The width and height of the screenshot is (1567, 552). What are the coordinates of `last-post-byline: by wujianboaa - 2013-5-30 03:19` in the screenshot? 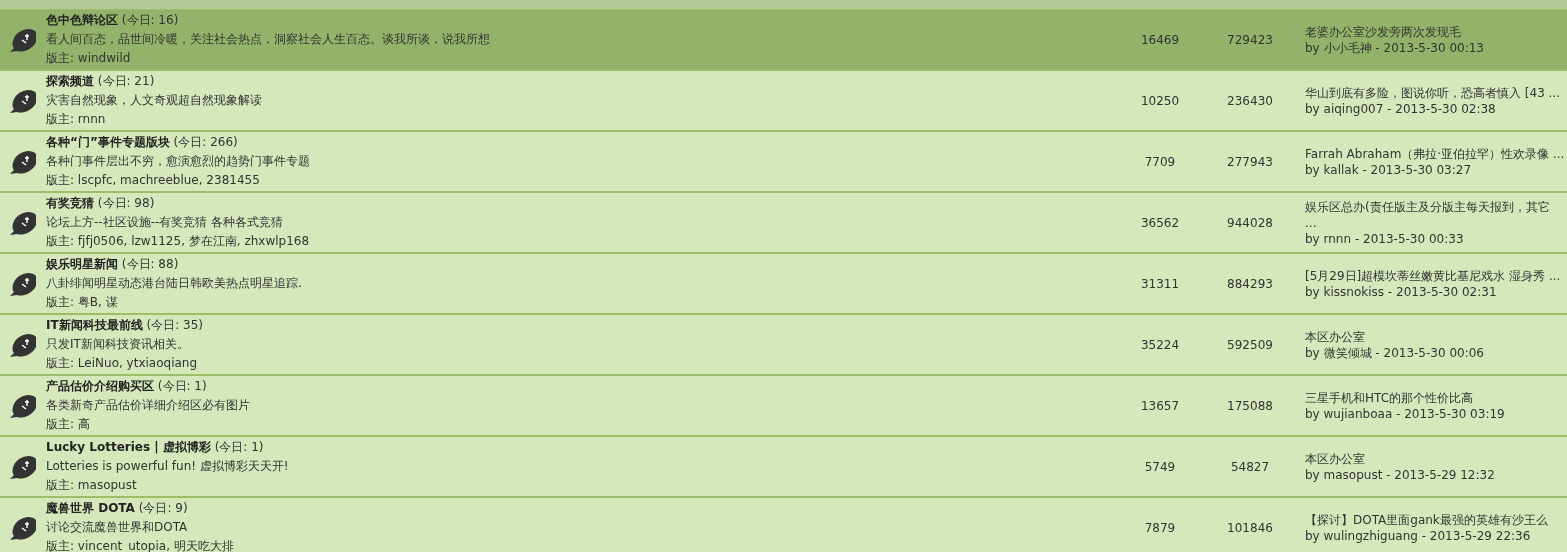 It's located at (1405, 413).